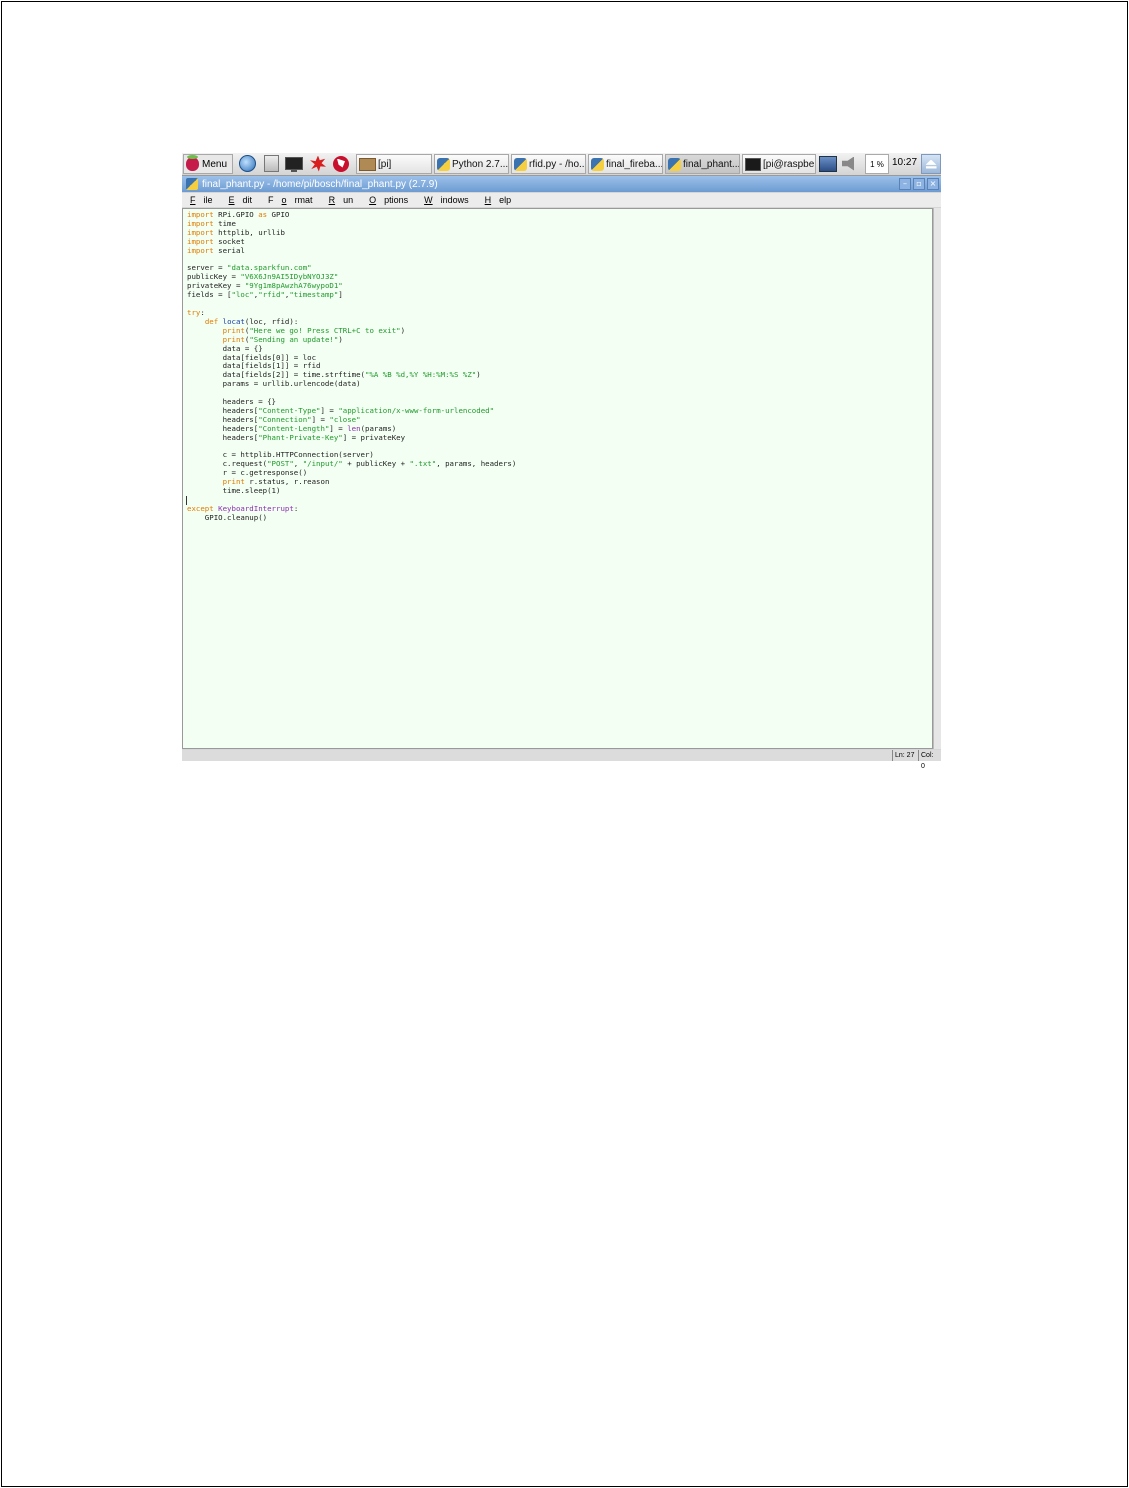 This screenshot has height=1488, width=1129. I want to click on wolfram-launcher, so click(341, 163).